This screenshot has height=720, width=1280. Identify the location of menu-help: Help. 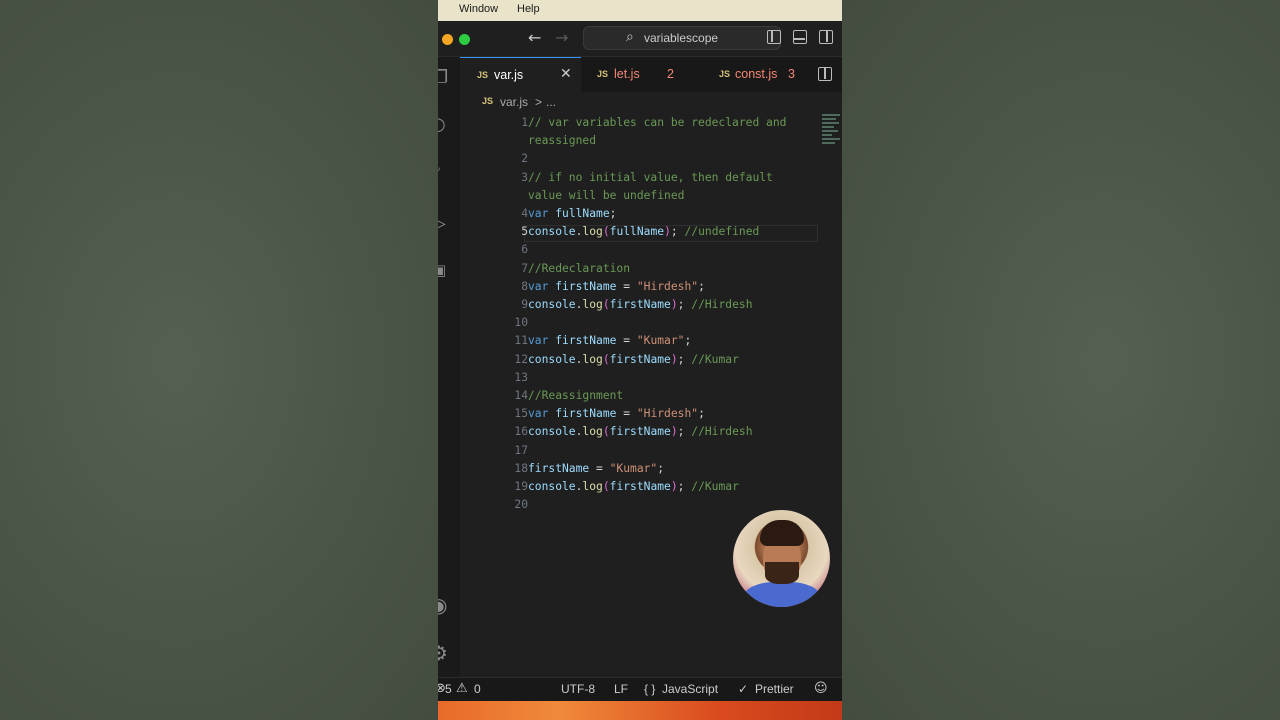
(528, 9).